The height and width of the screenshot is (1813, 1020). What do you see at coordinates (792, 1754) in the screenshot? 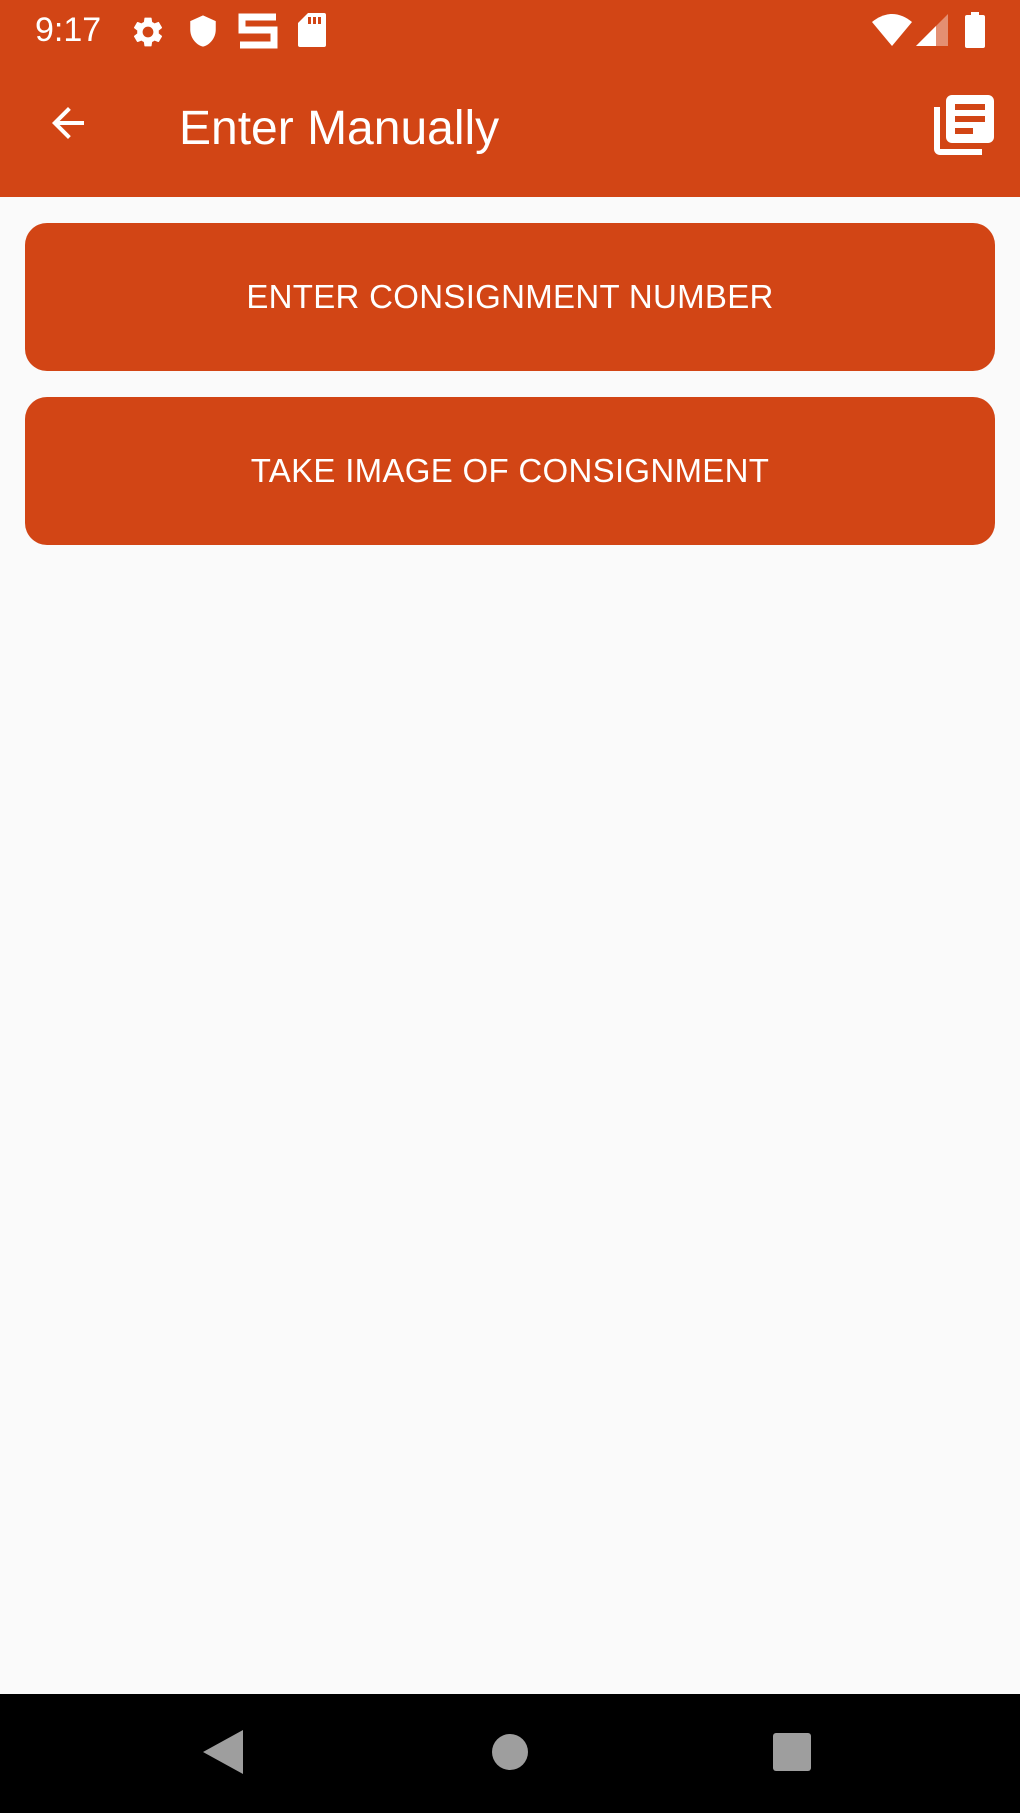
I see `recents-square-icon` at bounding box center [792, 1754].